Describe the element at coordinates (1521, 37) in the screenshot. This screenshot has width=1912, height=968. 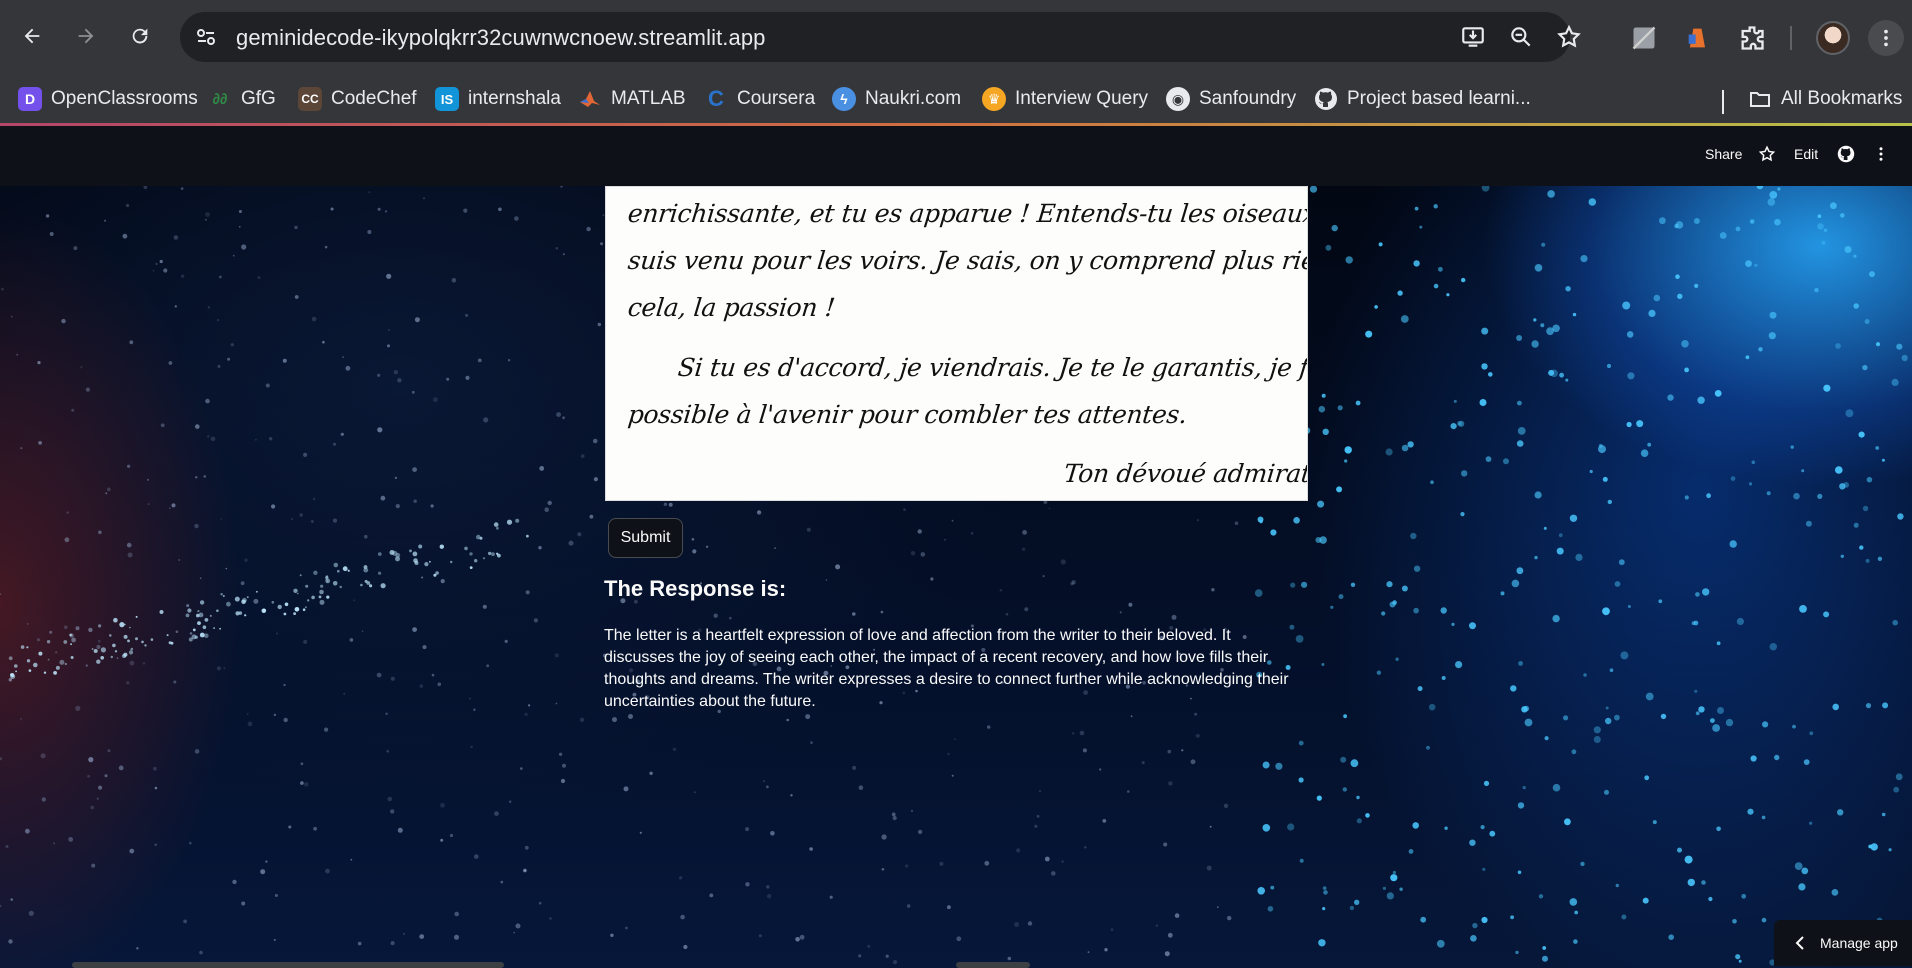
I see `zoom-icon` at that location.